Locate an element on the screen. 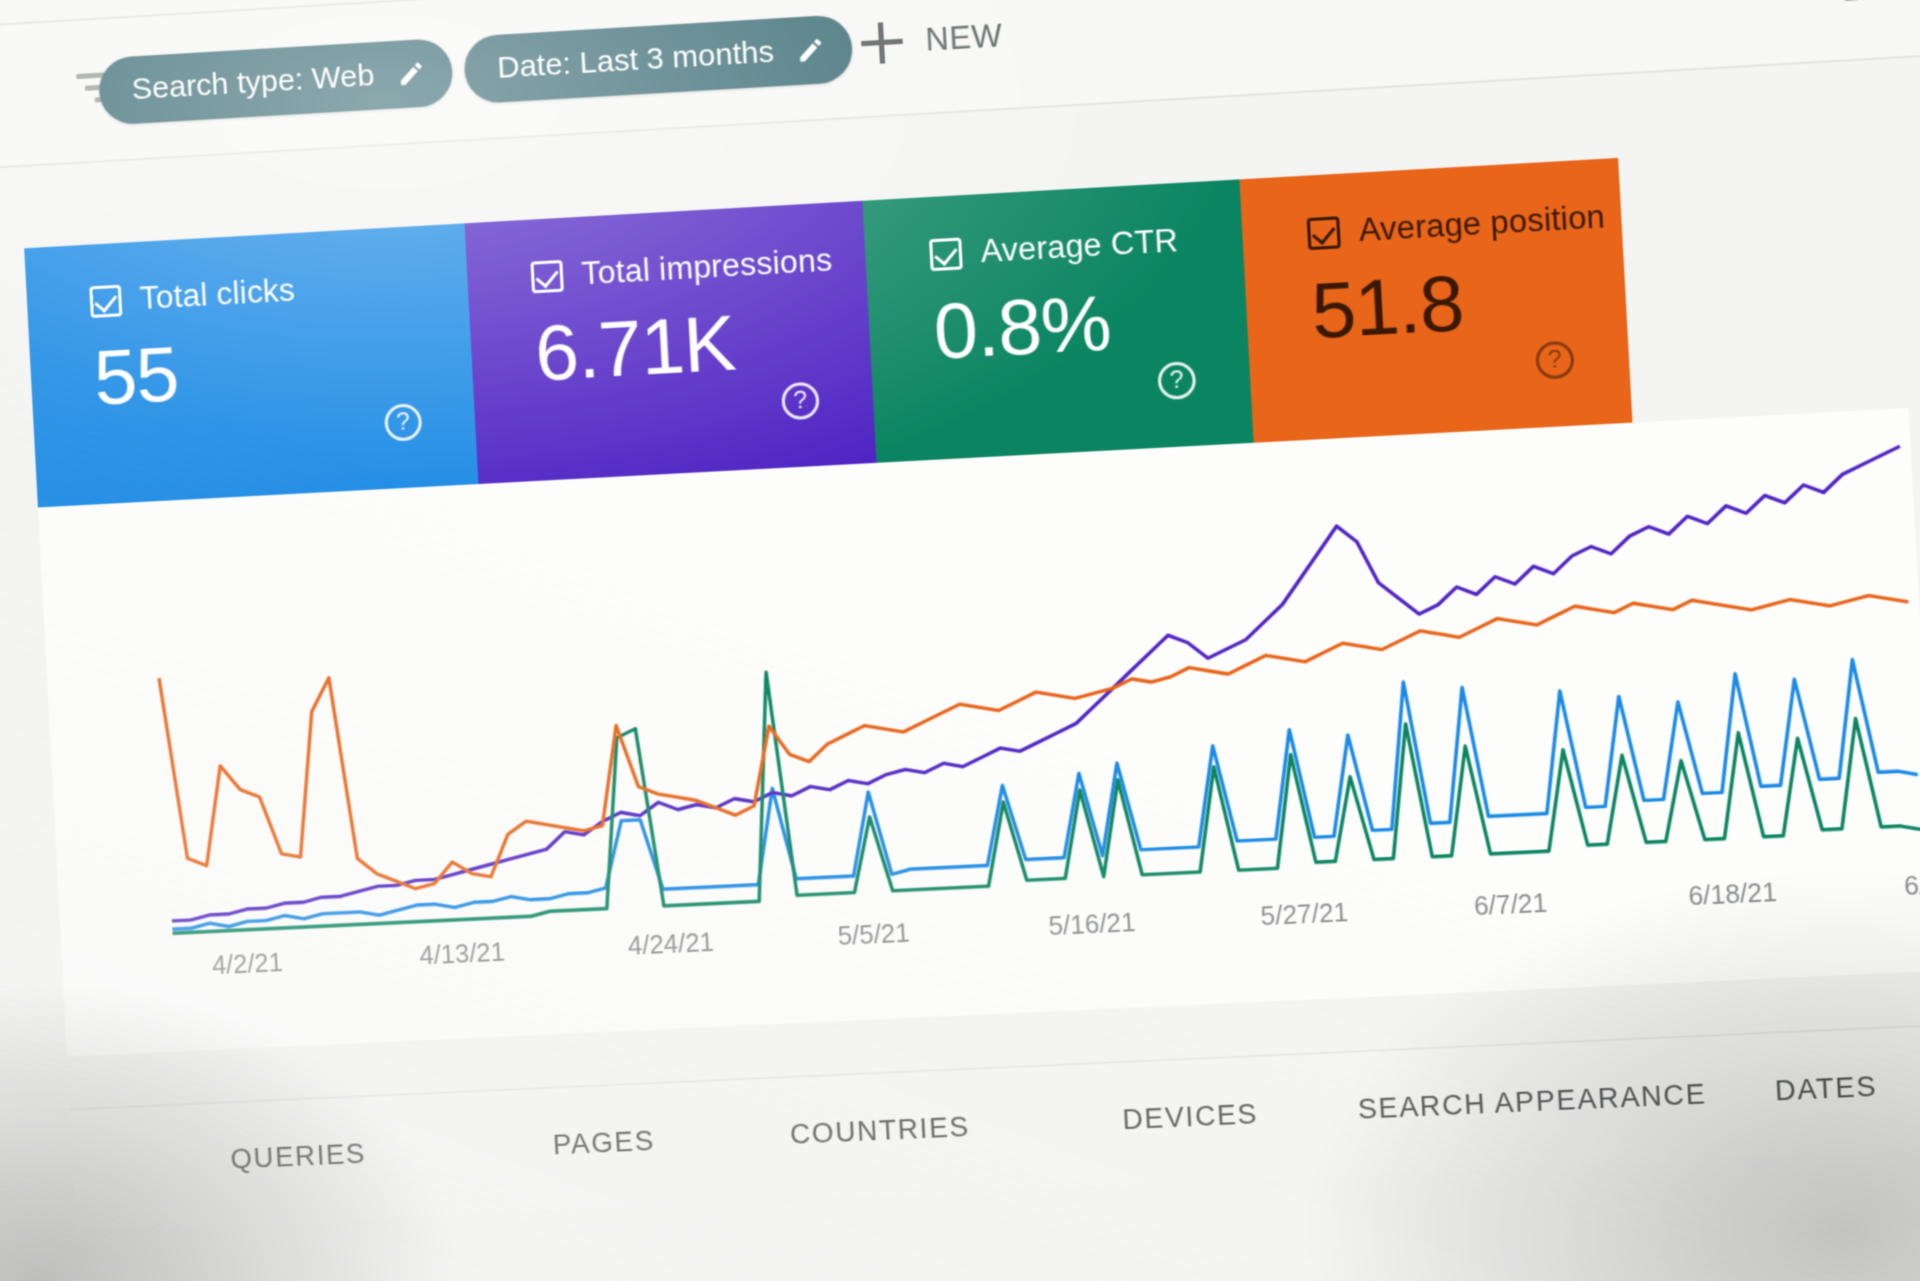  metric-value: 0.8% is located at coordinates (1022, 327).